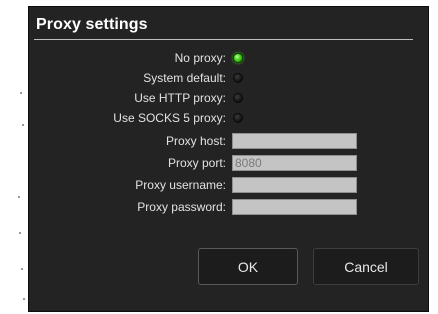  Describe the element at coordinates (169, 118) in the screenshot. I see `option-socks5-proxy-label: Use SOCKS 5 proxy:` at that location.